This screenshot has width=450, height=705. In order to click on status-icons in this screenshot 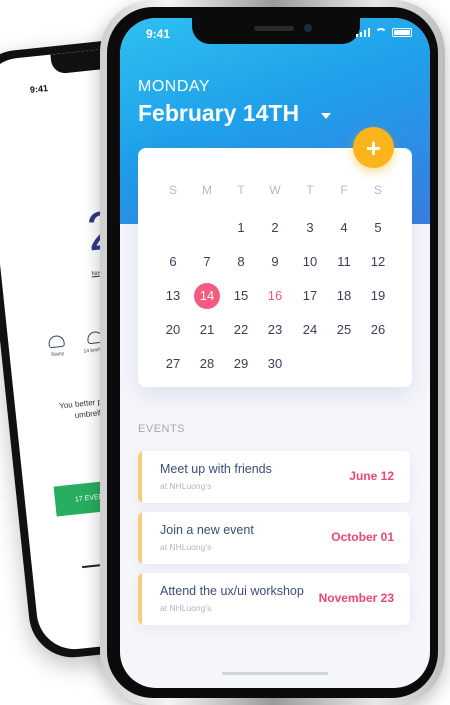, I will do `click(383, 32)`.